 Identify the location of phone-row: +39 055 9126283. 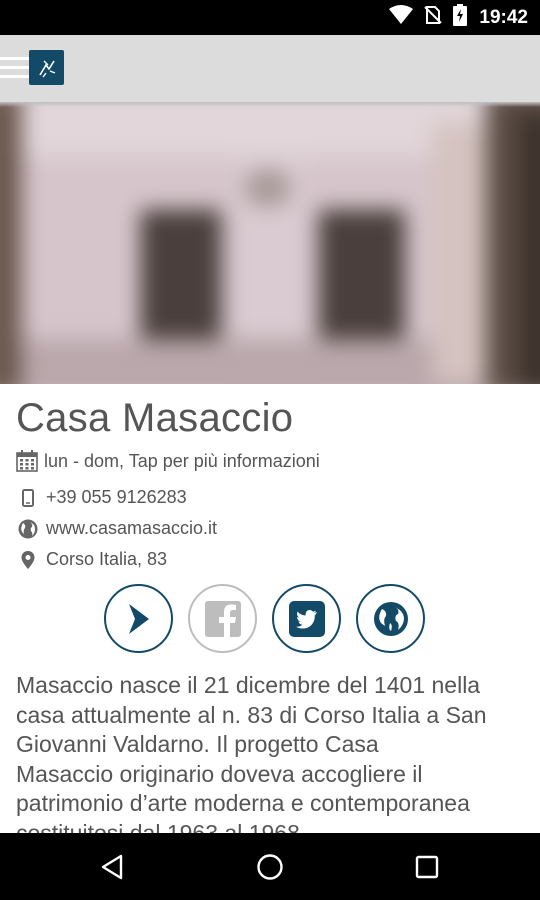
(101, 497).